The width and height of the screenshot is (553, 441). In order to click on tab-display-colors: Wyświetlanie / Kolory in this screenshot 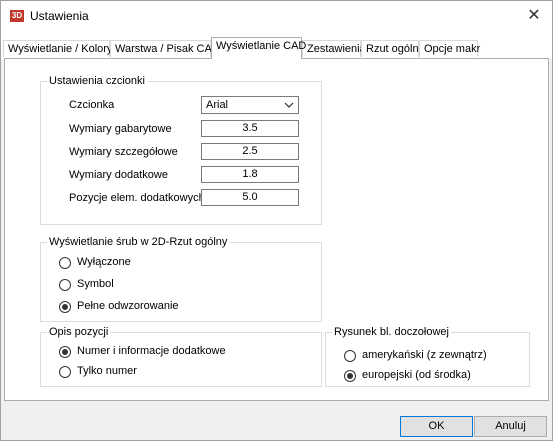, I will do `click(57, 48)`.